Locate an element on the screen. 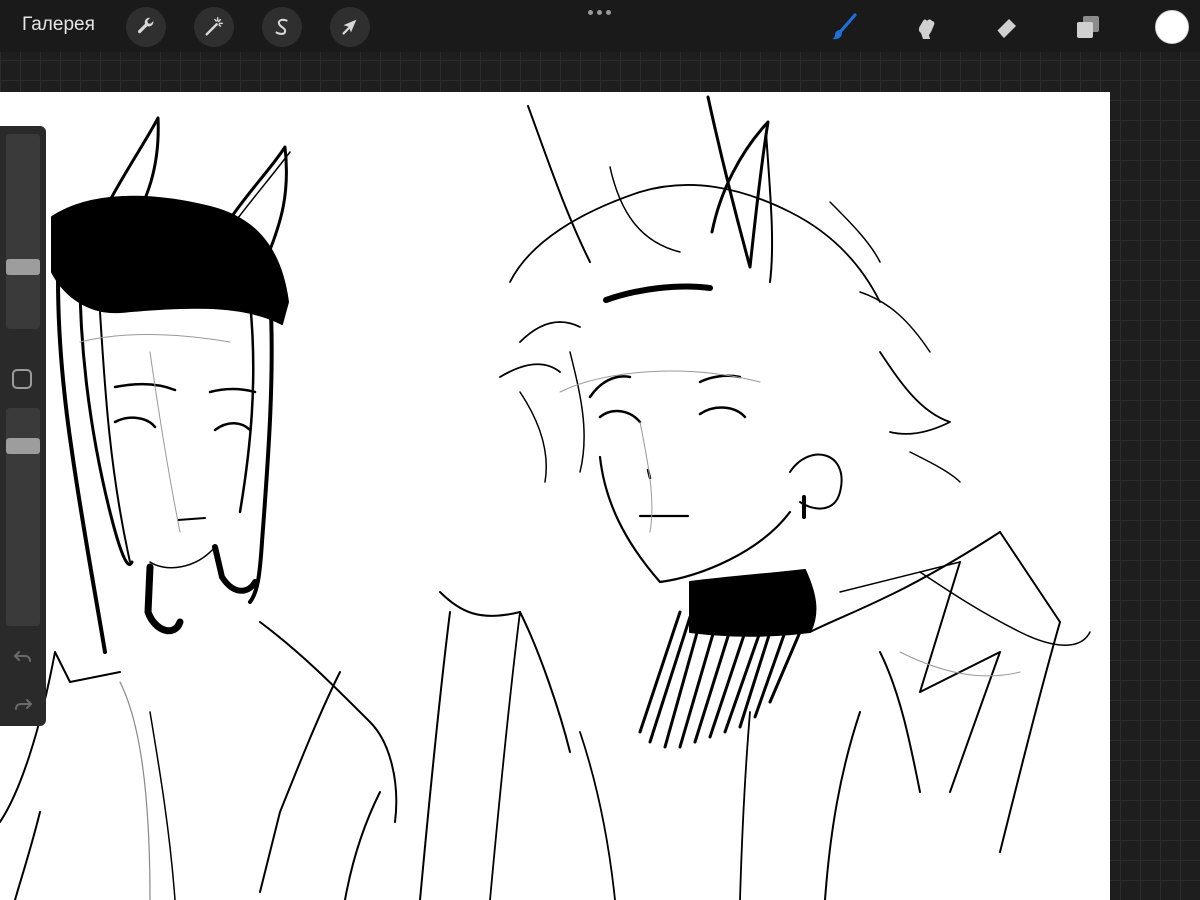  opacity-handle is located at coordinates (23, 446).